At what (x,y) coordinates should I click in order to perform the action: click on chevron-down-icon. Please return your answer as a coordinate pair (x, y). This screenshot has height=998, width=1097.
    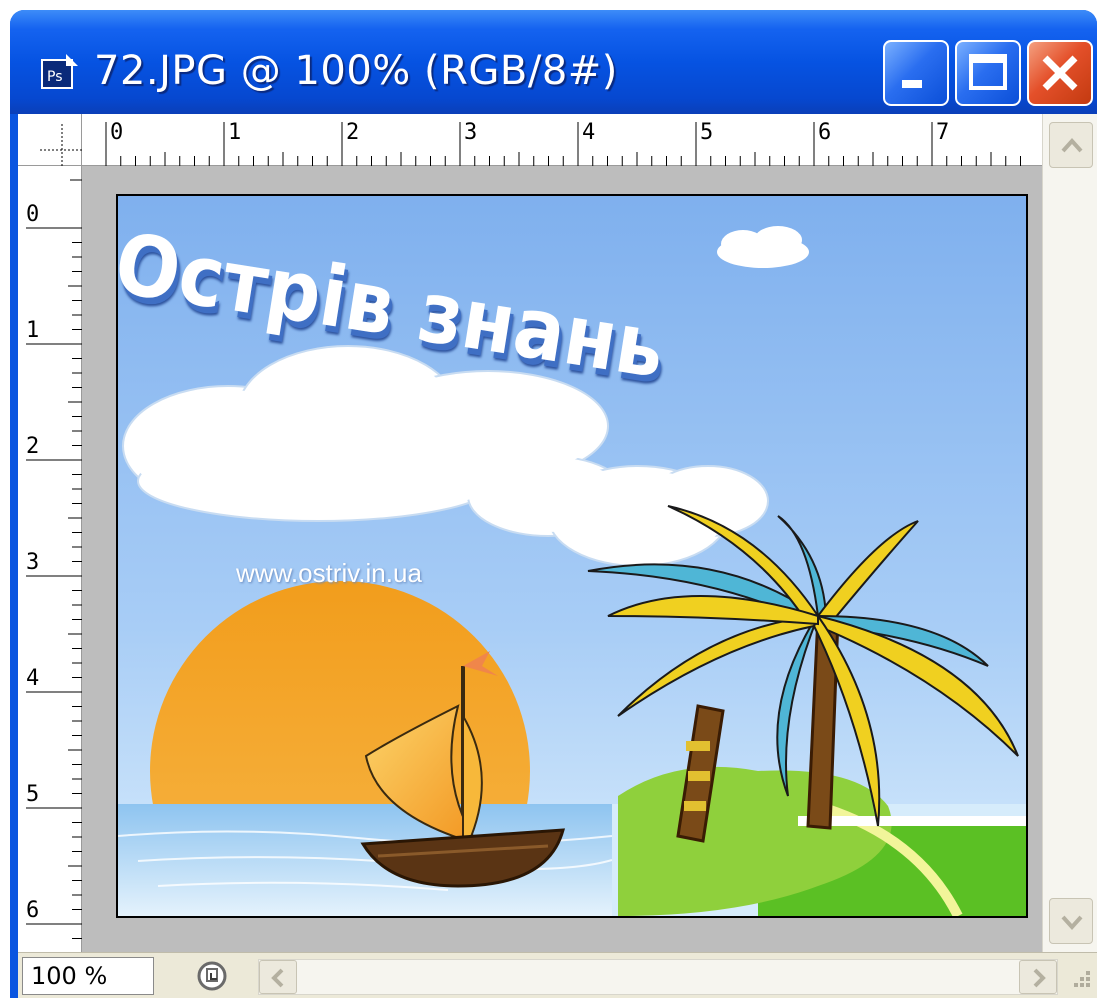
    Looking at the image, I should click on (1072, 922).